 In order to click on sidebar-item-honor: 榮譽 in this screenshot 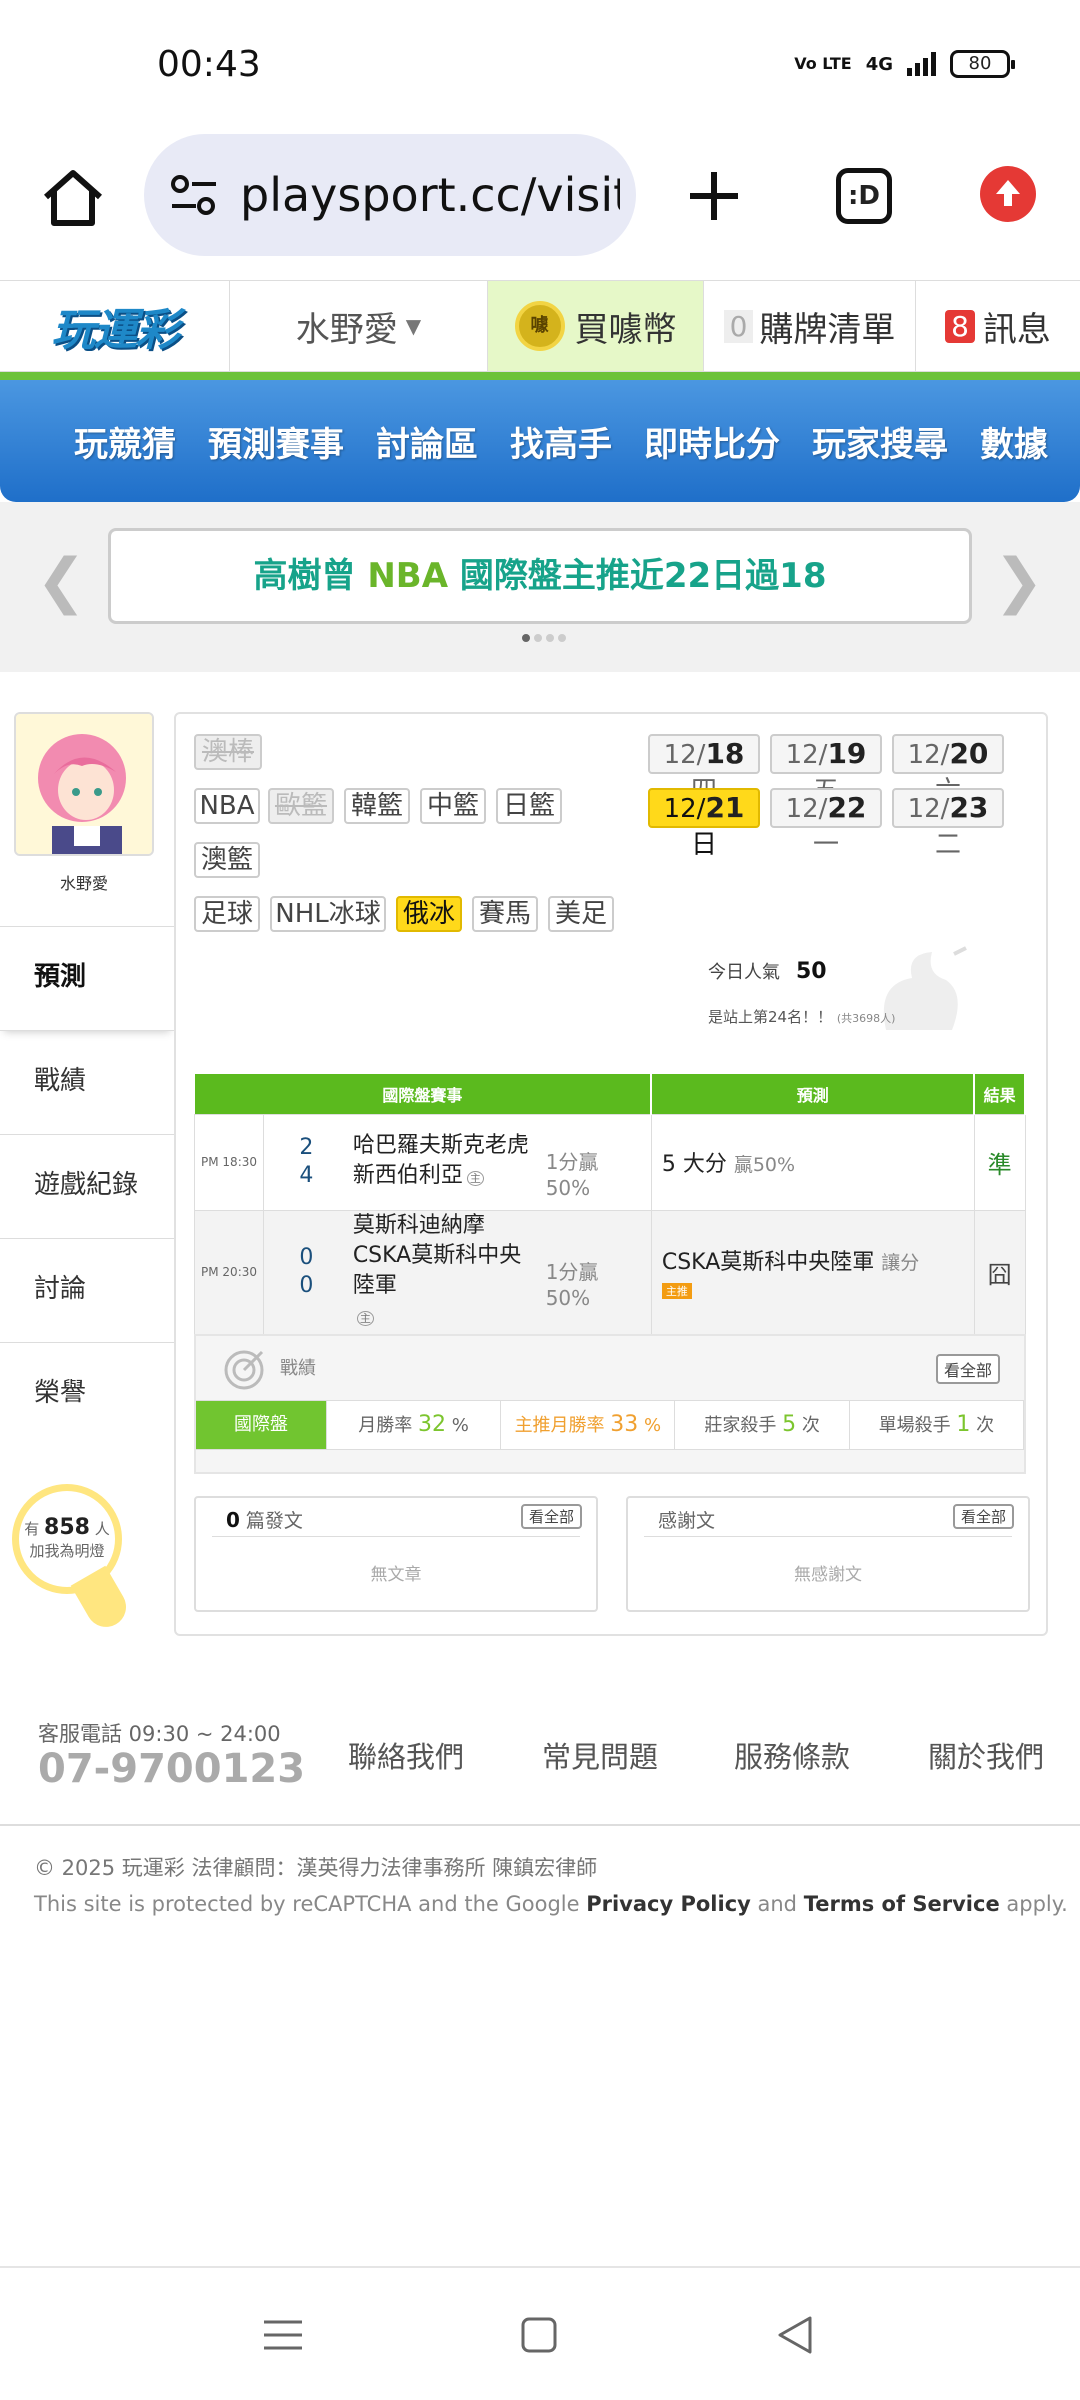, I will do `click(87, 1394)`.